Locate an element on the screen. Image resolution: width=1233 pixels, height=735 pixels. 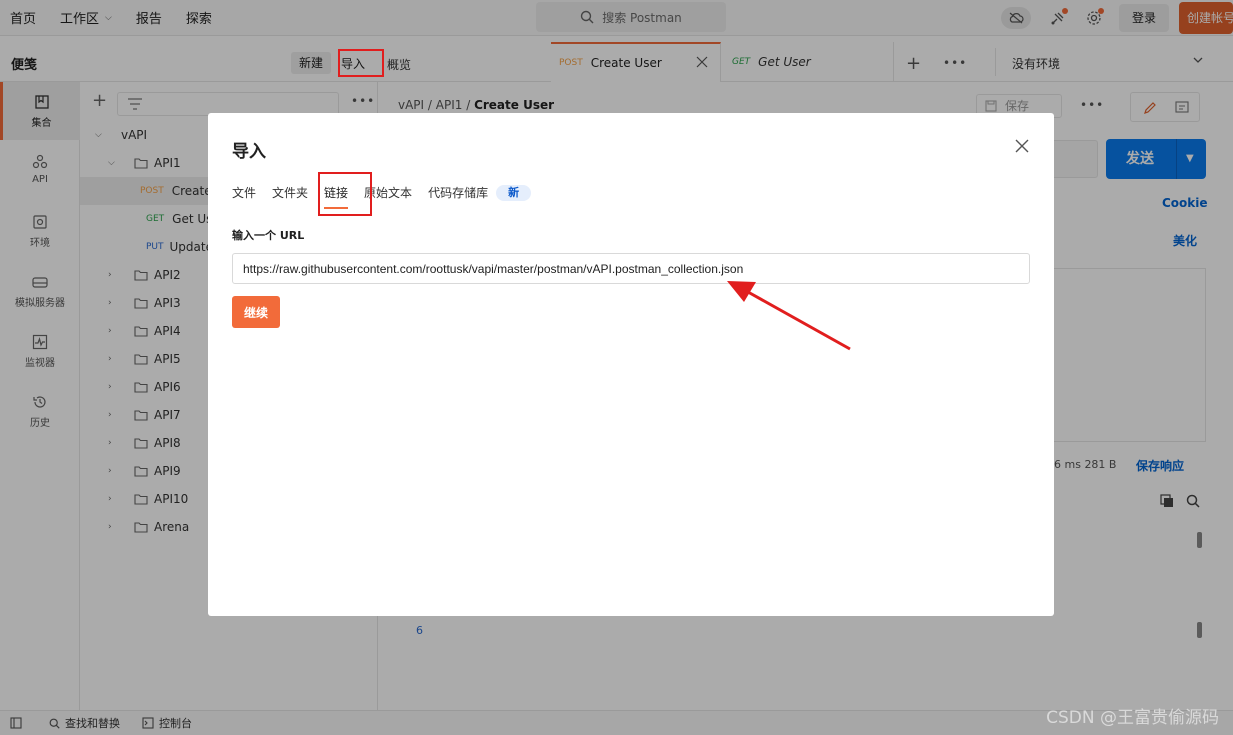
arrow-head is located at coordinates (741, 291).